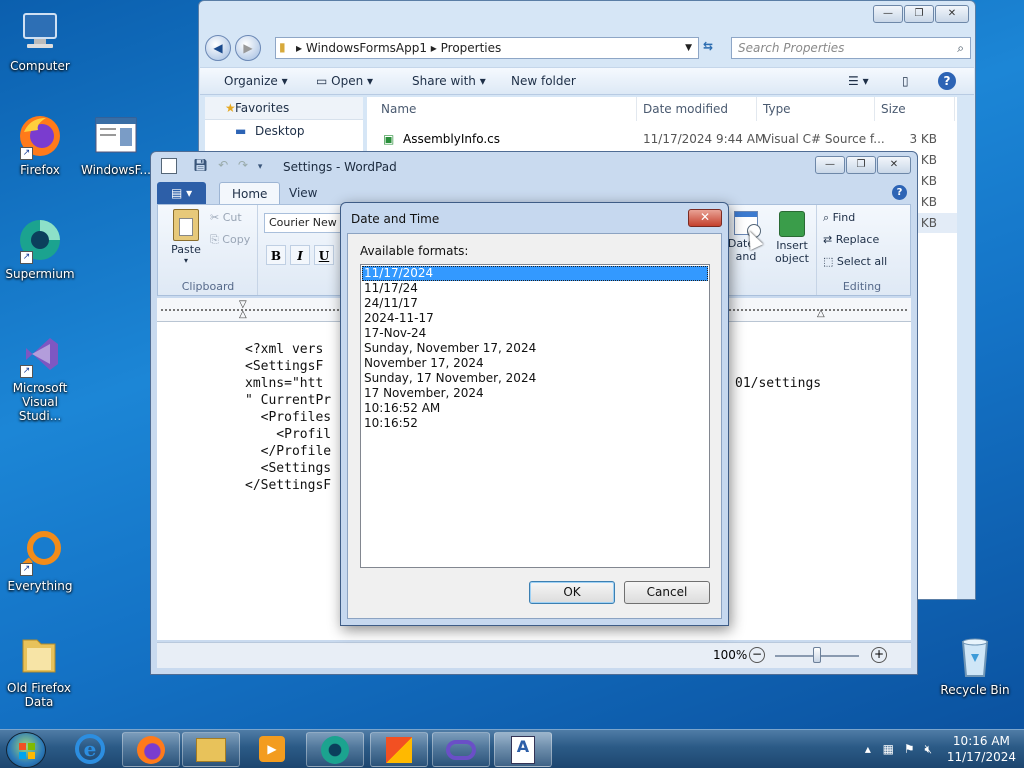  I want to click on column-header-type: Type, so click(816, 109).